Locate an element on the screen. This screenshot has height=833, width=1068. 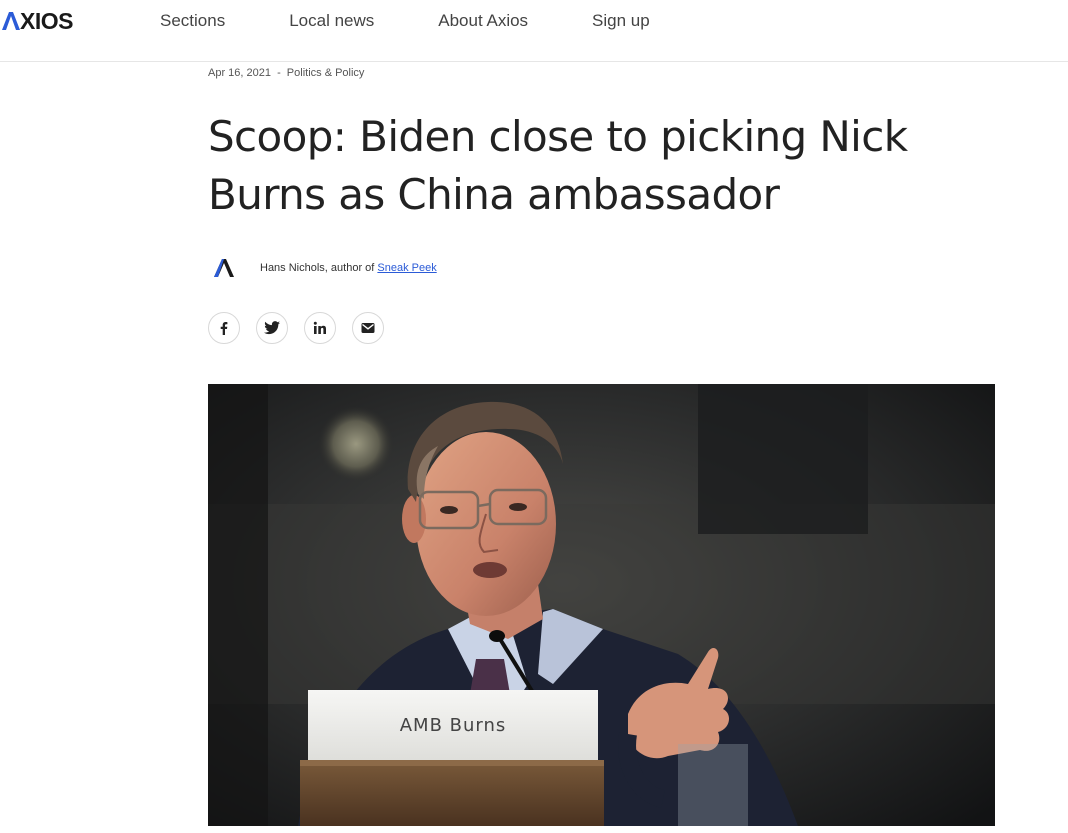
twitter-icon is located at coordinates (272, 328).